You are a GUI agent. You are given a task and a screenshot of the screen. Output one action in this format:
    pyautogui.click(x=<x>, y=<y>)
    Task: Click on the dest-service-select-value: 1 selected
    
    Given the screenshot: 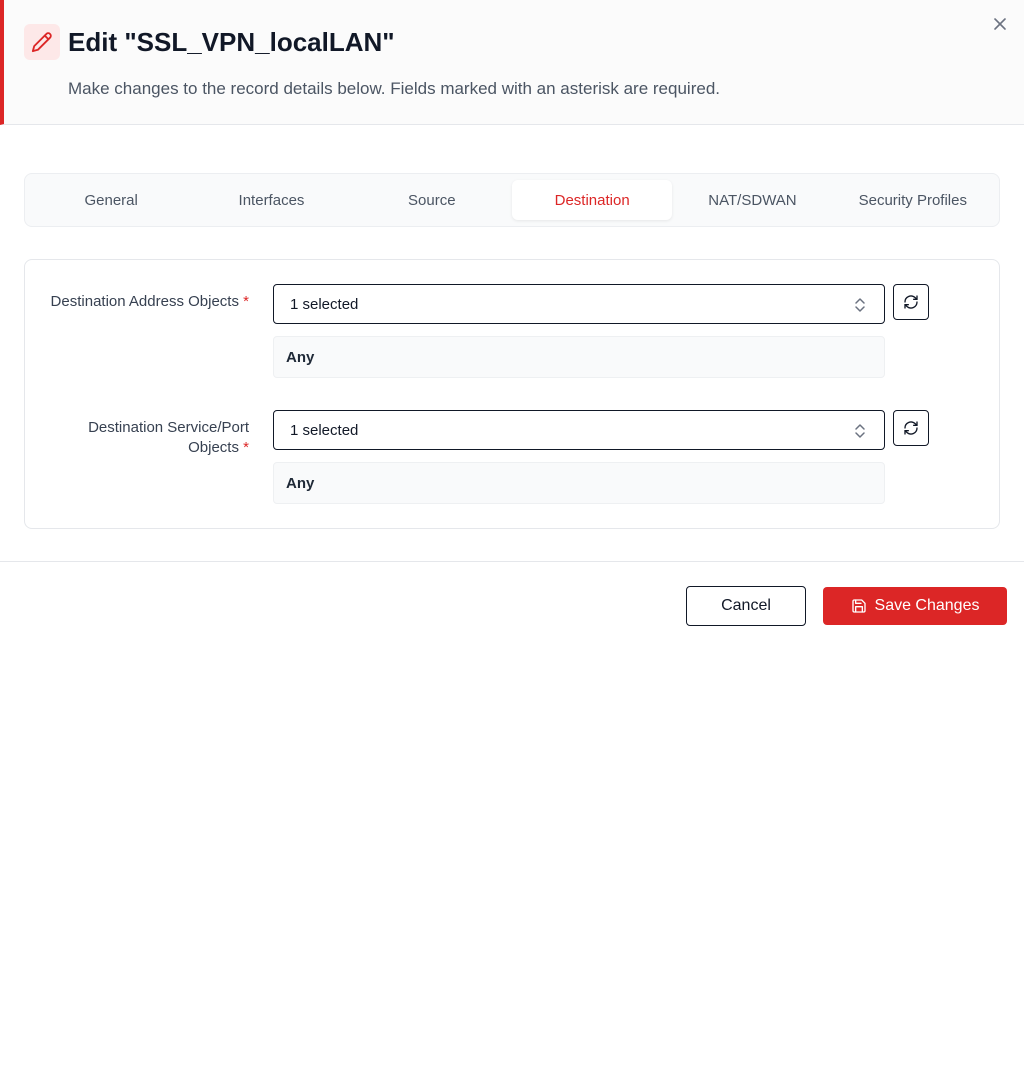 What is the action you would take?
    pyautogui.click(x=324, y=430)
    